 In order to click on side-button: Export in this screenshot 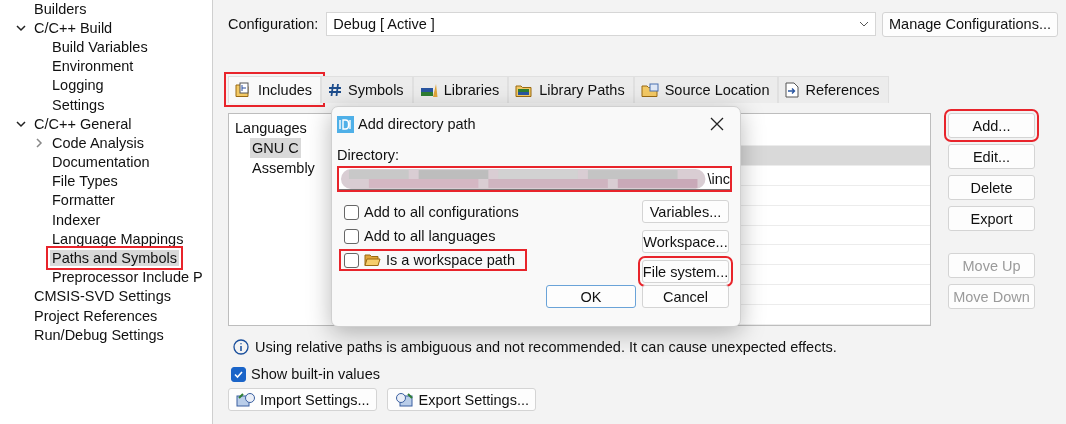, I will do `click(991, 218)`.